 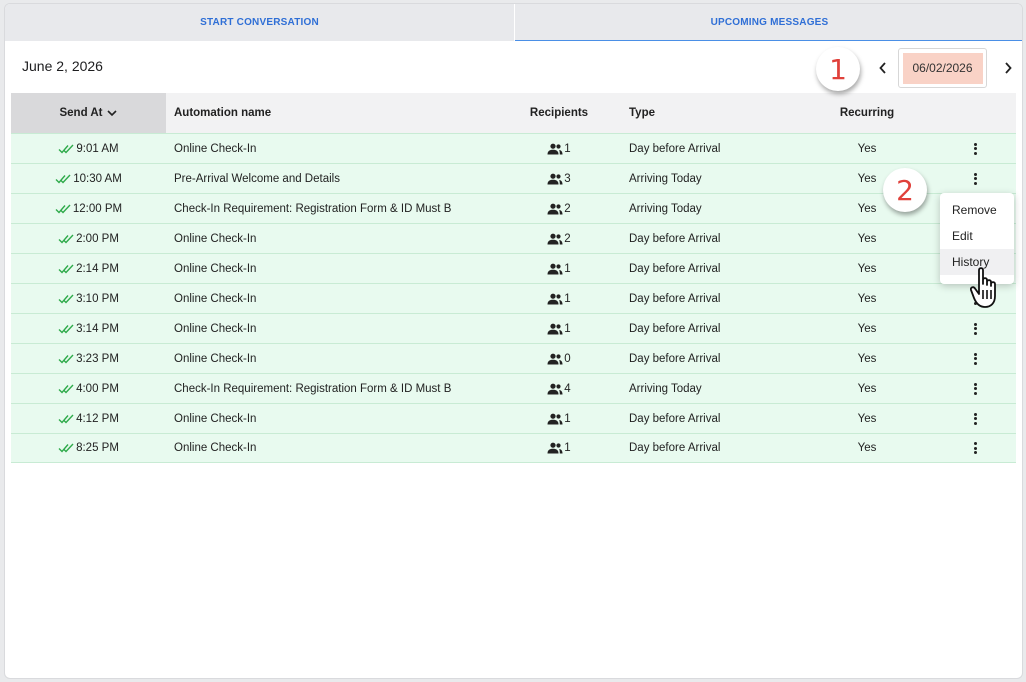 What do you see at coordinates (942, 68) in the screenshot?
I see `date-input` at bounding box center [942, 68].